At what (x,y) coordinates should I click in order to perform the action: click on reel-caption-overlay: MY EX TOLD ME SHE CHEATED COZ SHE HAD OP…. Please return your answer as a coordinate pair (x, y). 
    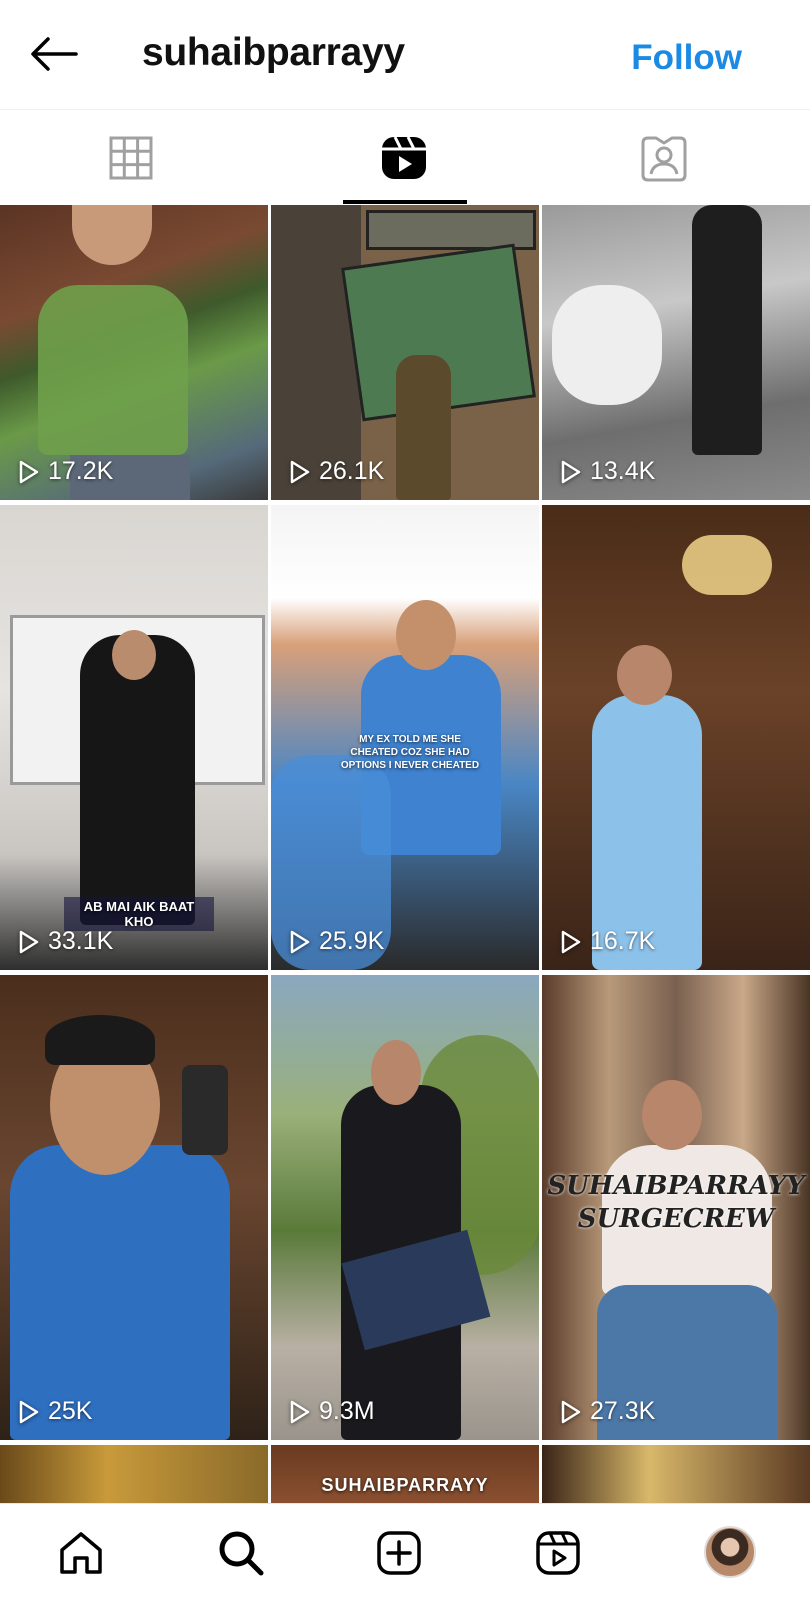
    Looking at the image, I should click on (410, 752).